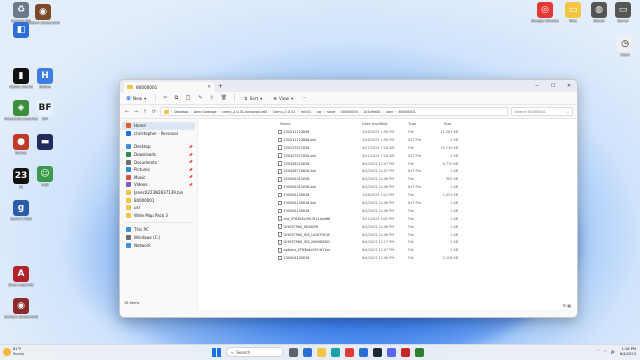  I want to click on sidebar-item-label: Windows (C:), so click(147, 238).